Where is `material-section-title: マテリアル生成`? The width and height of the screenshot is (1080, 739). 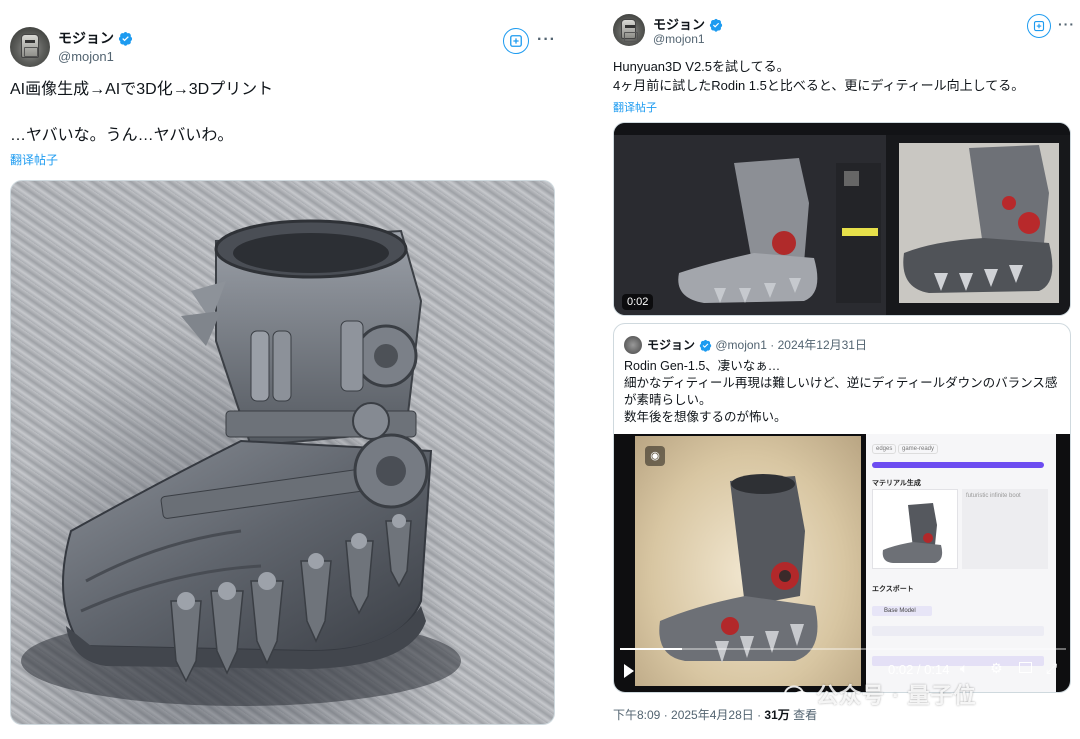 material-section-title: マテリアル生成 is located at coordinates (896, 483).